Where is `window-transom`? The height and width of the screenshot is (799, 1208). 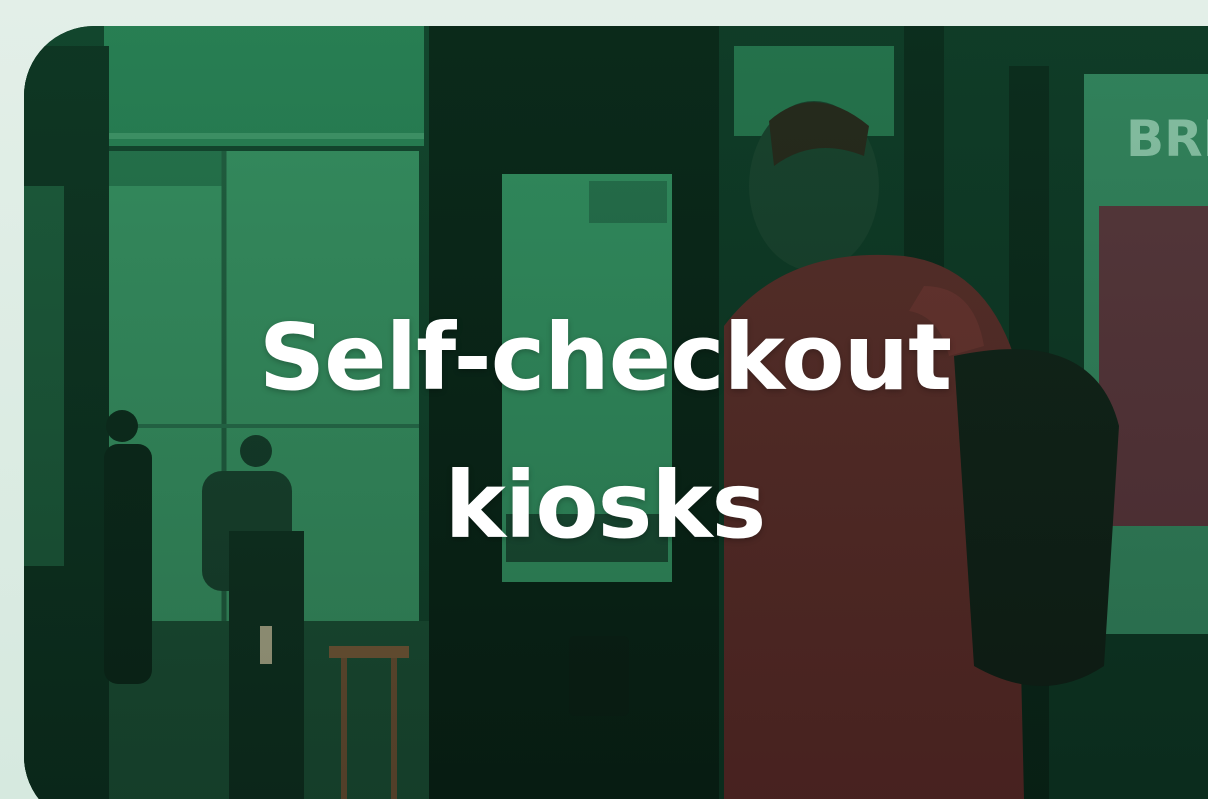
window-transom is located at coordinates (166, 168).